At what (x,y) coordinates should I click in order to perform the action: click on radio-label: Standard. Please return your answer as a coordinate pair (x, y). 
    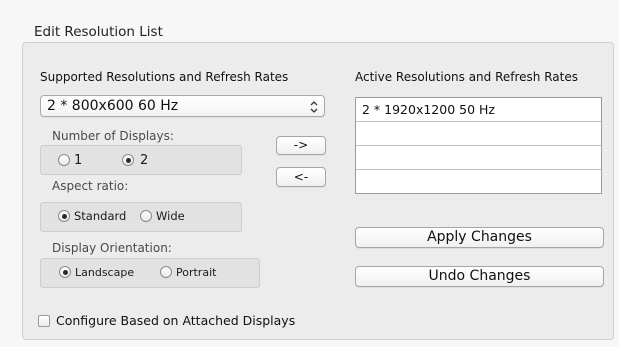
    Looking at the image, I should click on (100, 216).